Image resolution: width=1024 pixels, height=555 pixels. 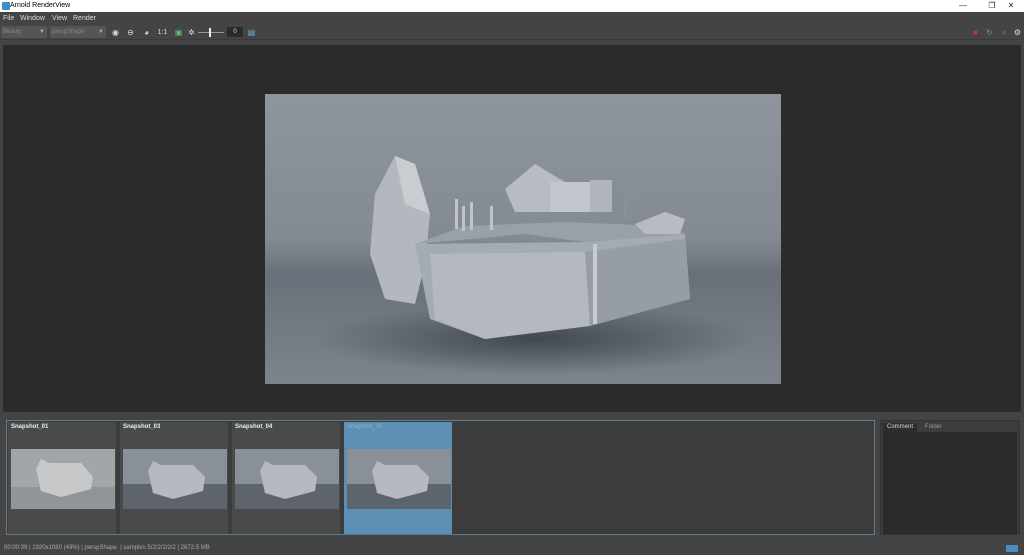 What do you see at coordinates (1011, 6) in the screenshot?
I see `close-button: ✕` at bounding box center [1011, 6].